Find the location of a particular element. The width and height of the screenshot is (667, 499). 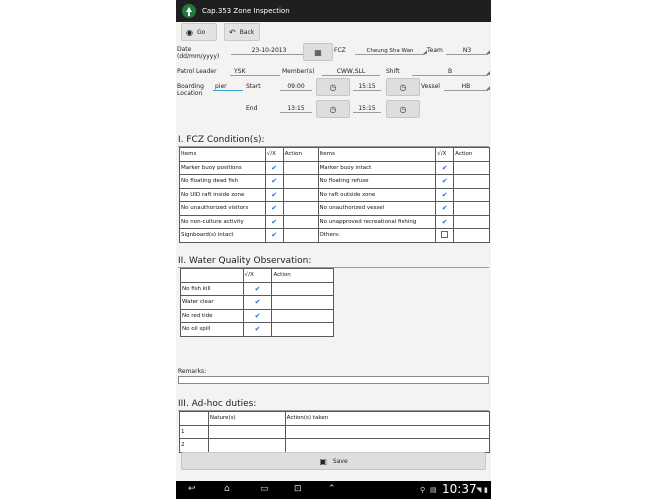

app-title: Cap.353 Zone Inspection is located at coordinates (246, 11).